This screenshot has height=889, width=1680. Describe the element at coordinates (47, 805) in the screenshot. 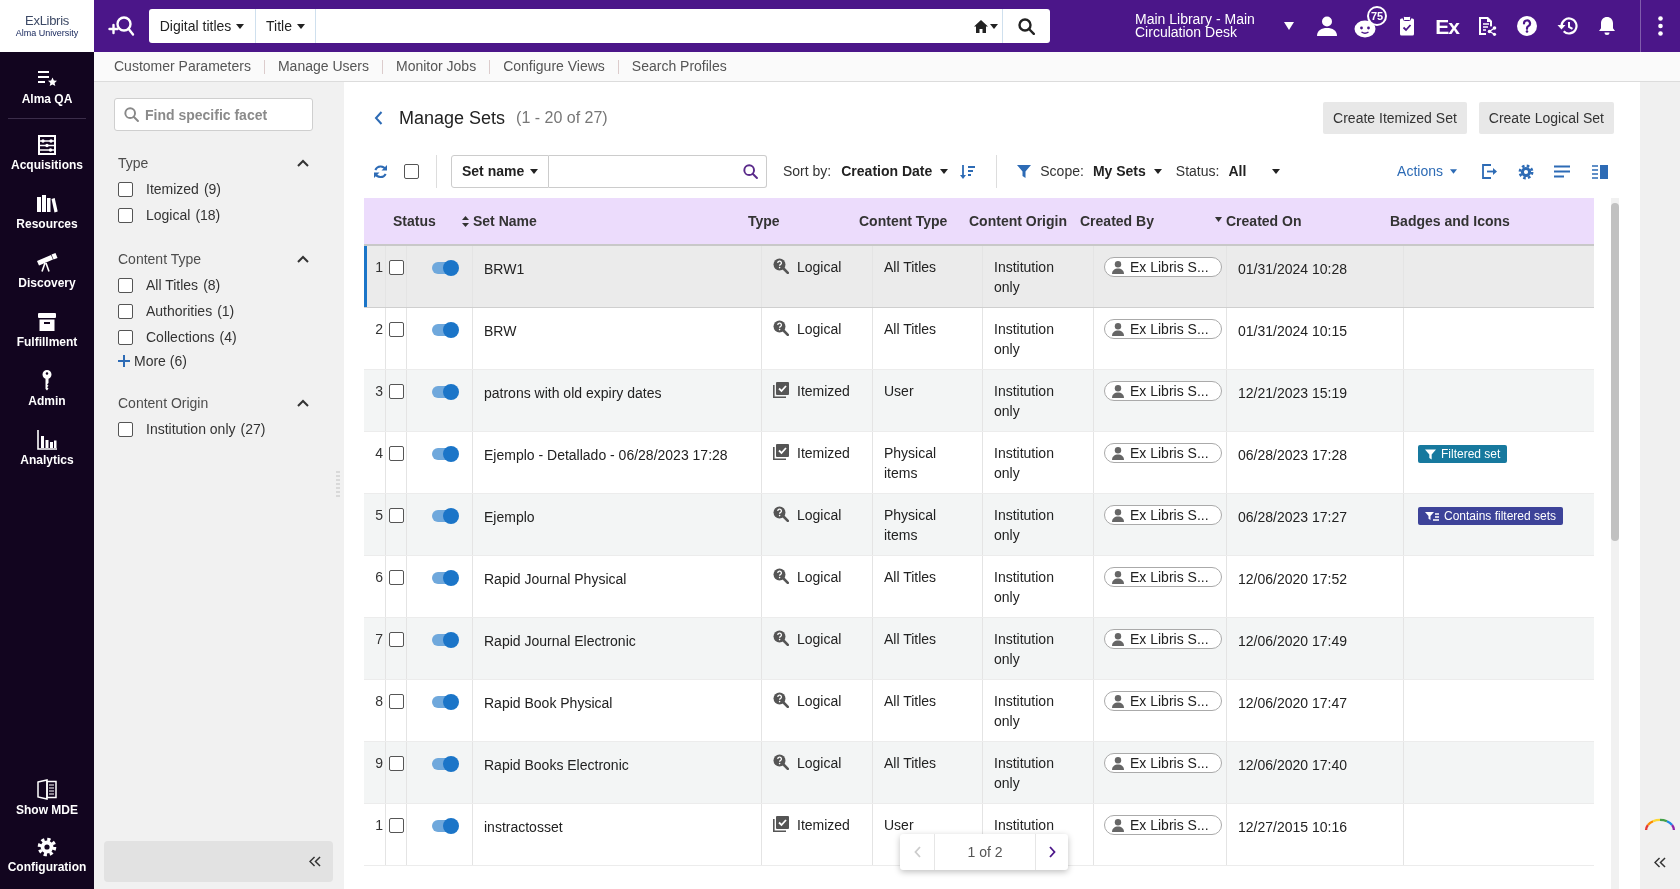

I see `nav-item: Show MDE` at that location.